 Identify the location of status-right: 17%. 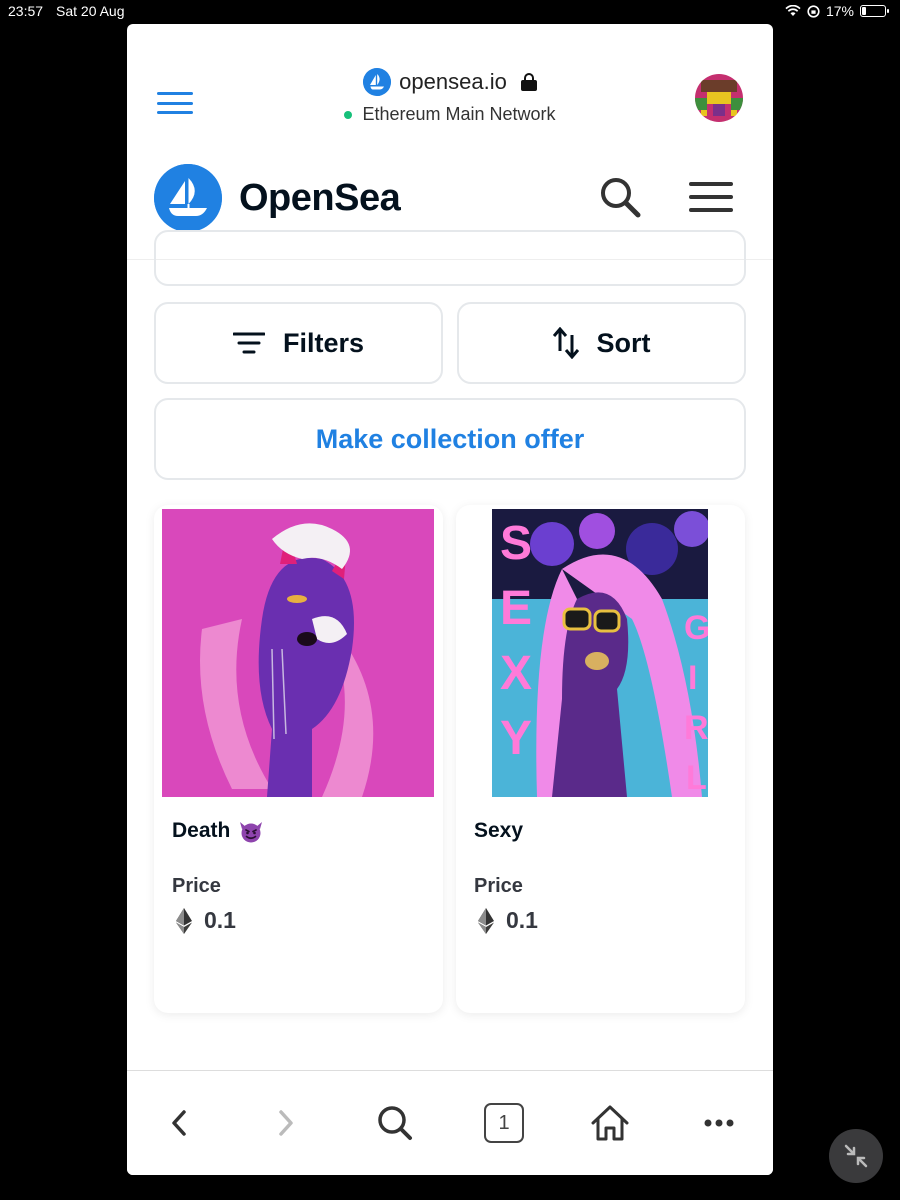
(837, 11).